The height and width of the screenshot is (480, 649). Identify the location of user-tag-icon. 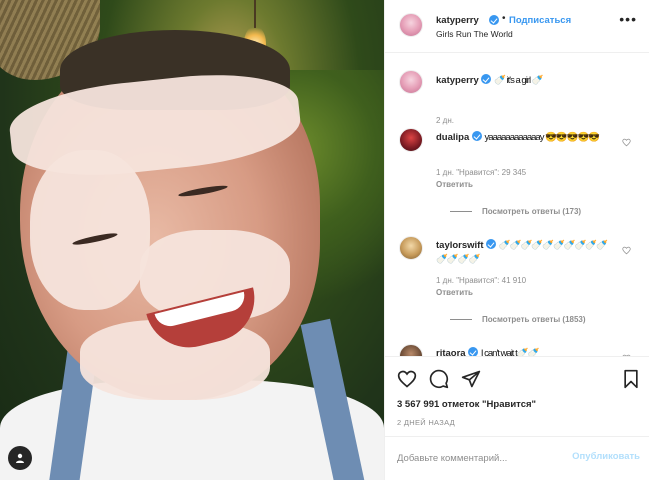
(20, 458).